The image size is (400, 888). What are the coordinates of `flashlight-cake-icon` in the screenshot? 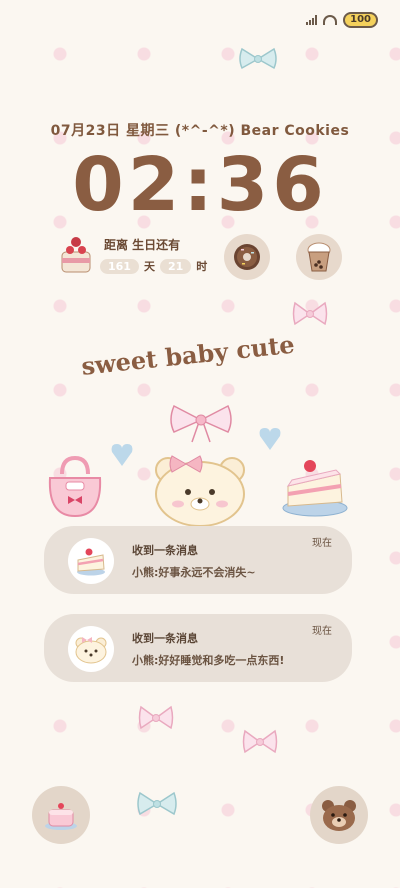 It's located at (61, 816).